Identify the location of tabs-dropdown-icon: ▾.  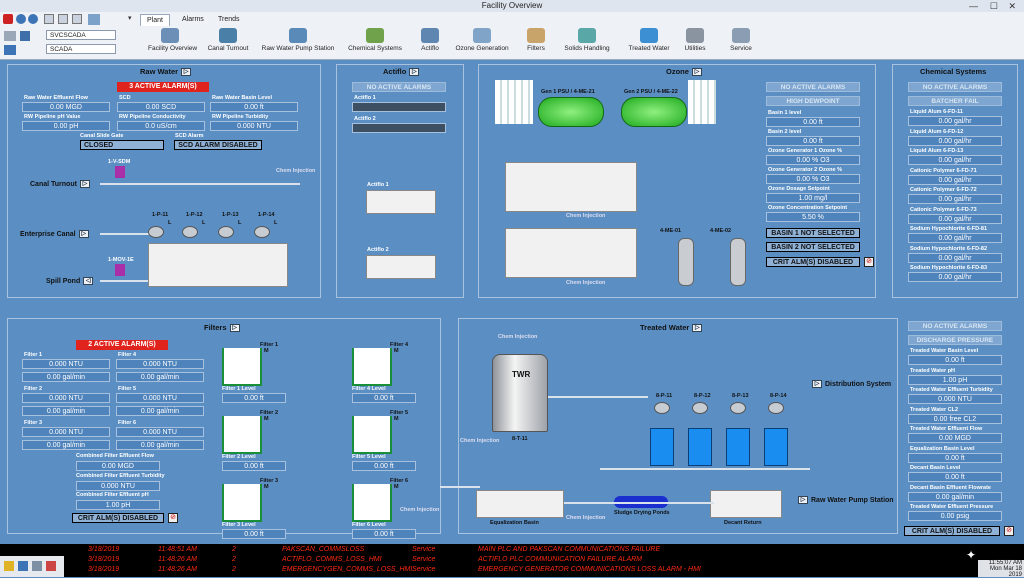
(130, 18).